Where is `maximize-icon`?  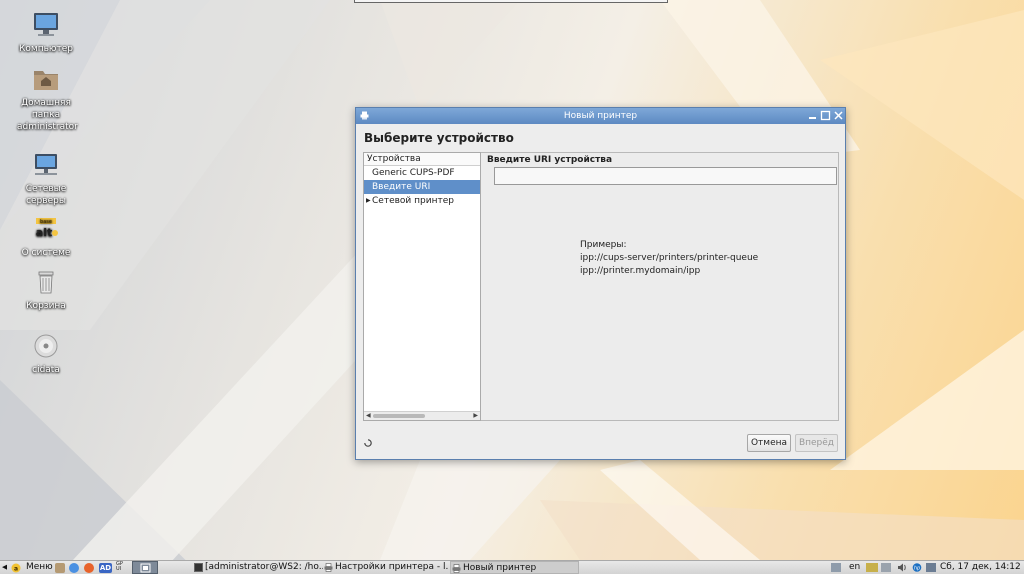 maximize-icon is located at coordinates (825, 115).